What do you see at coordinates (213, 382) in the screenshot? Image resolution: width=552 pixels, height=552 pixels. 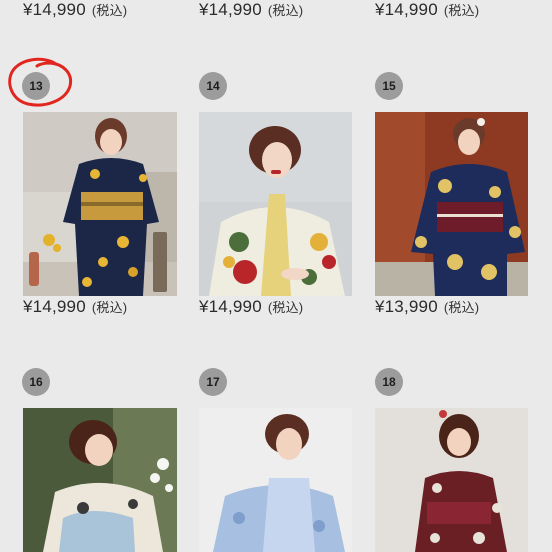 I see `product-number-badge: 17` at bounding box center [213, 382].